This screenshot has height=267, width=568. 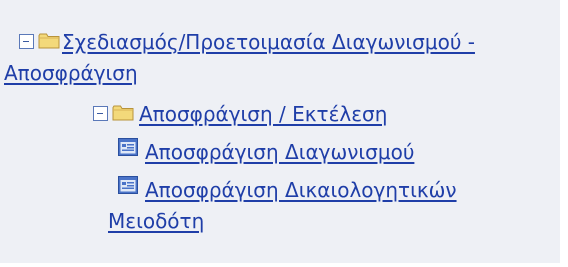 I want to click on item-open-documents-link-line1: Αποσφράγιση Δικαιολογητικών, so click(x=301, y=190).